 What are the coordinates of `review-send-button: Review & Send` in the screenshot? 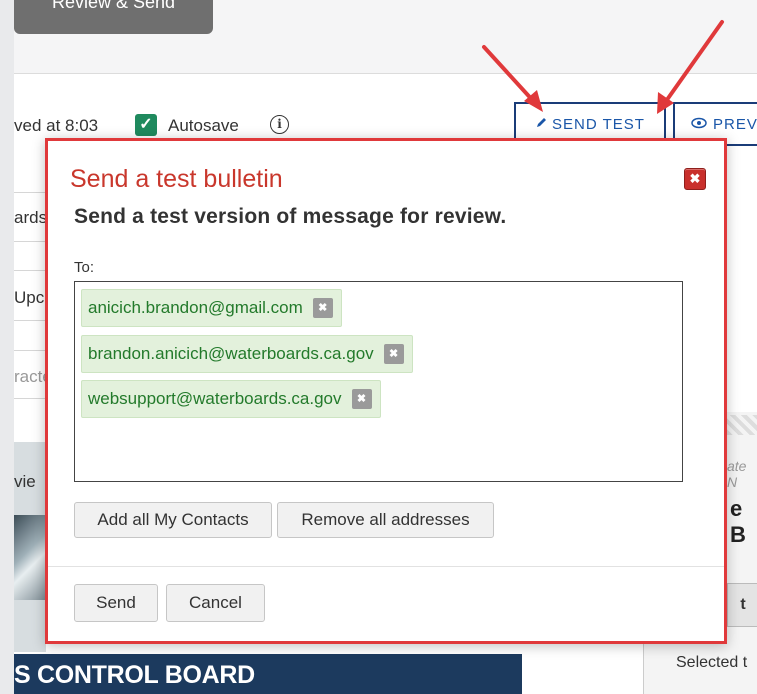 It's located at (113, 17).